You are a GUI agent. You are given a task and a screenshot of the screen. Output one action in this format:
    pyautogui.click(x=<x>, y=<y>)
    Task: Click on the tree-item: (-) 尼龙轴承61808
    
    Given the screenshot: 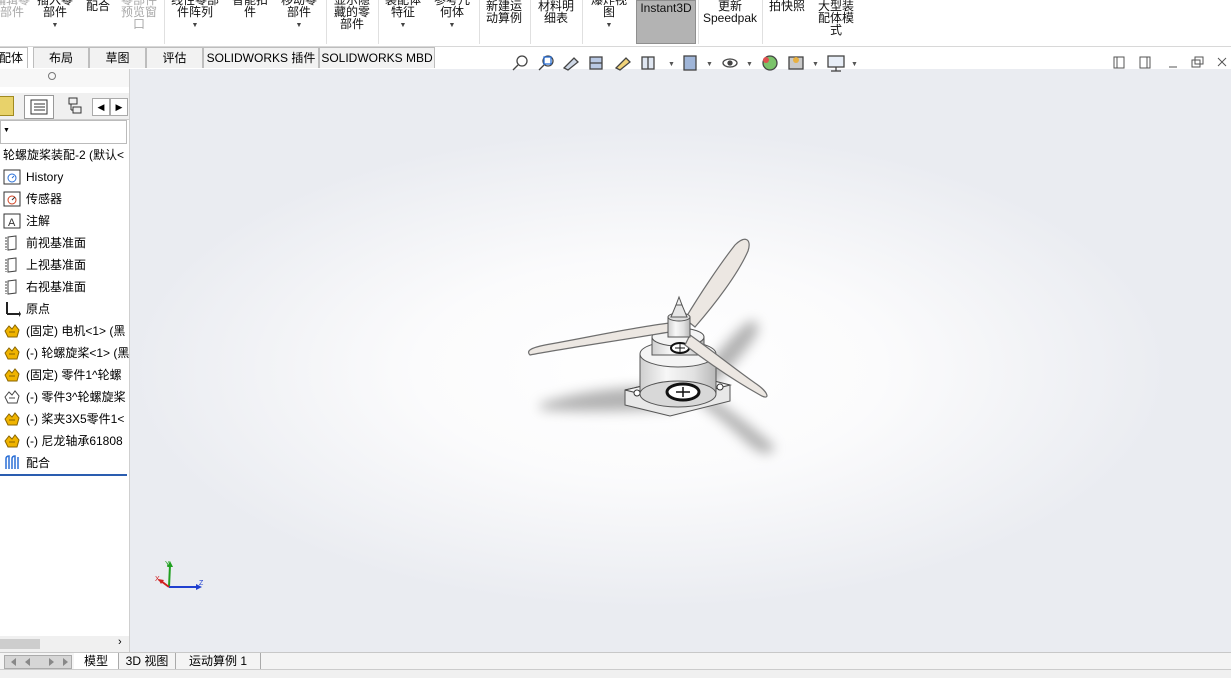 What is the action you would take?
    pyautogui.click(x=64, y=441)
    